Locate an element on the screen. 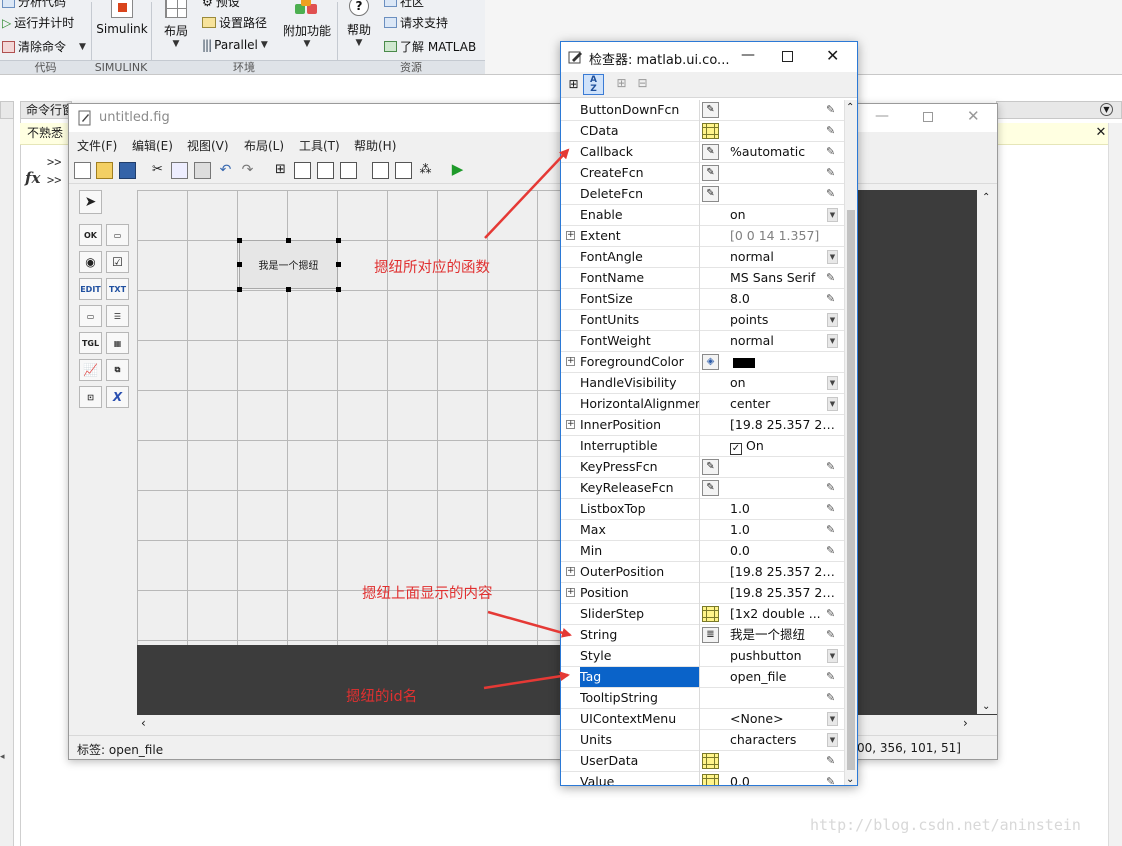 Image resolution: width=1122 pixels, height=846 pixels. annotation-arrows is located at coordinates (527, 419).